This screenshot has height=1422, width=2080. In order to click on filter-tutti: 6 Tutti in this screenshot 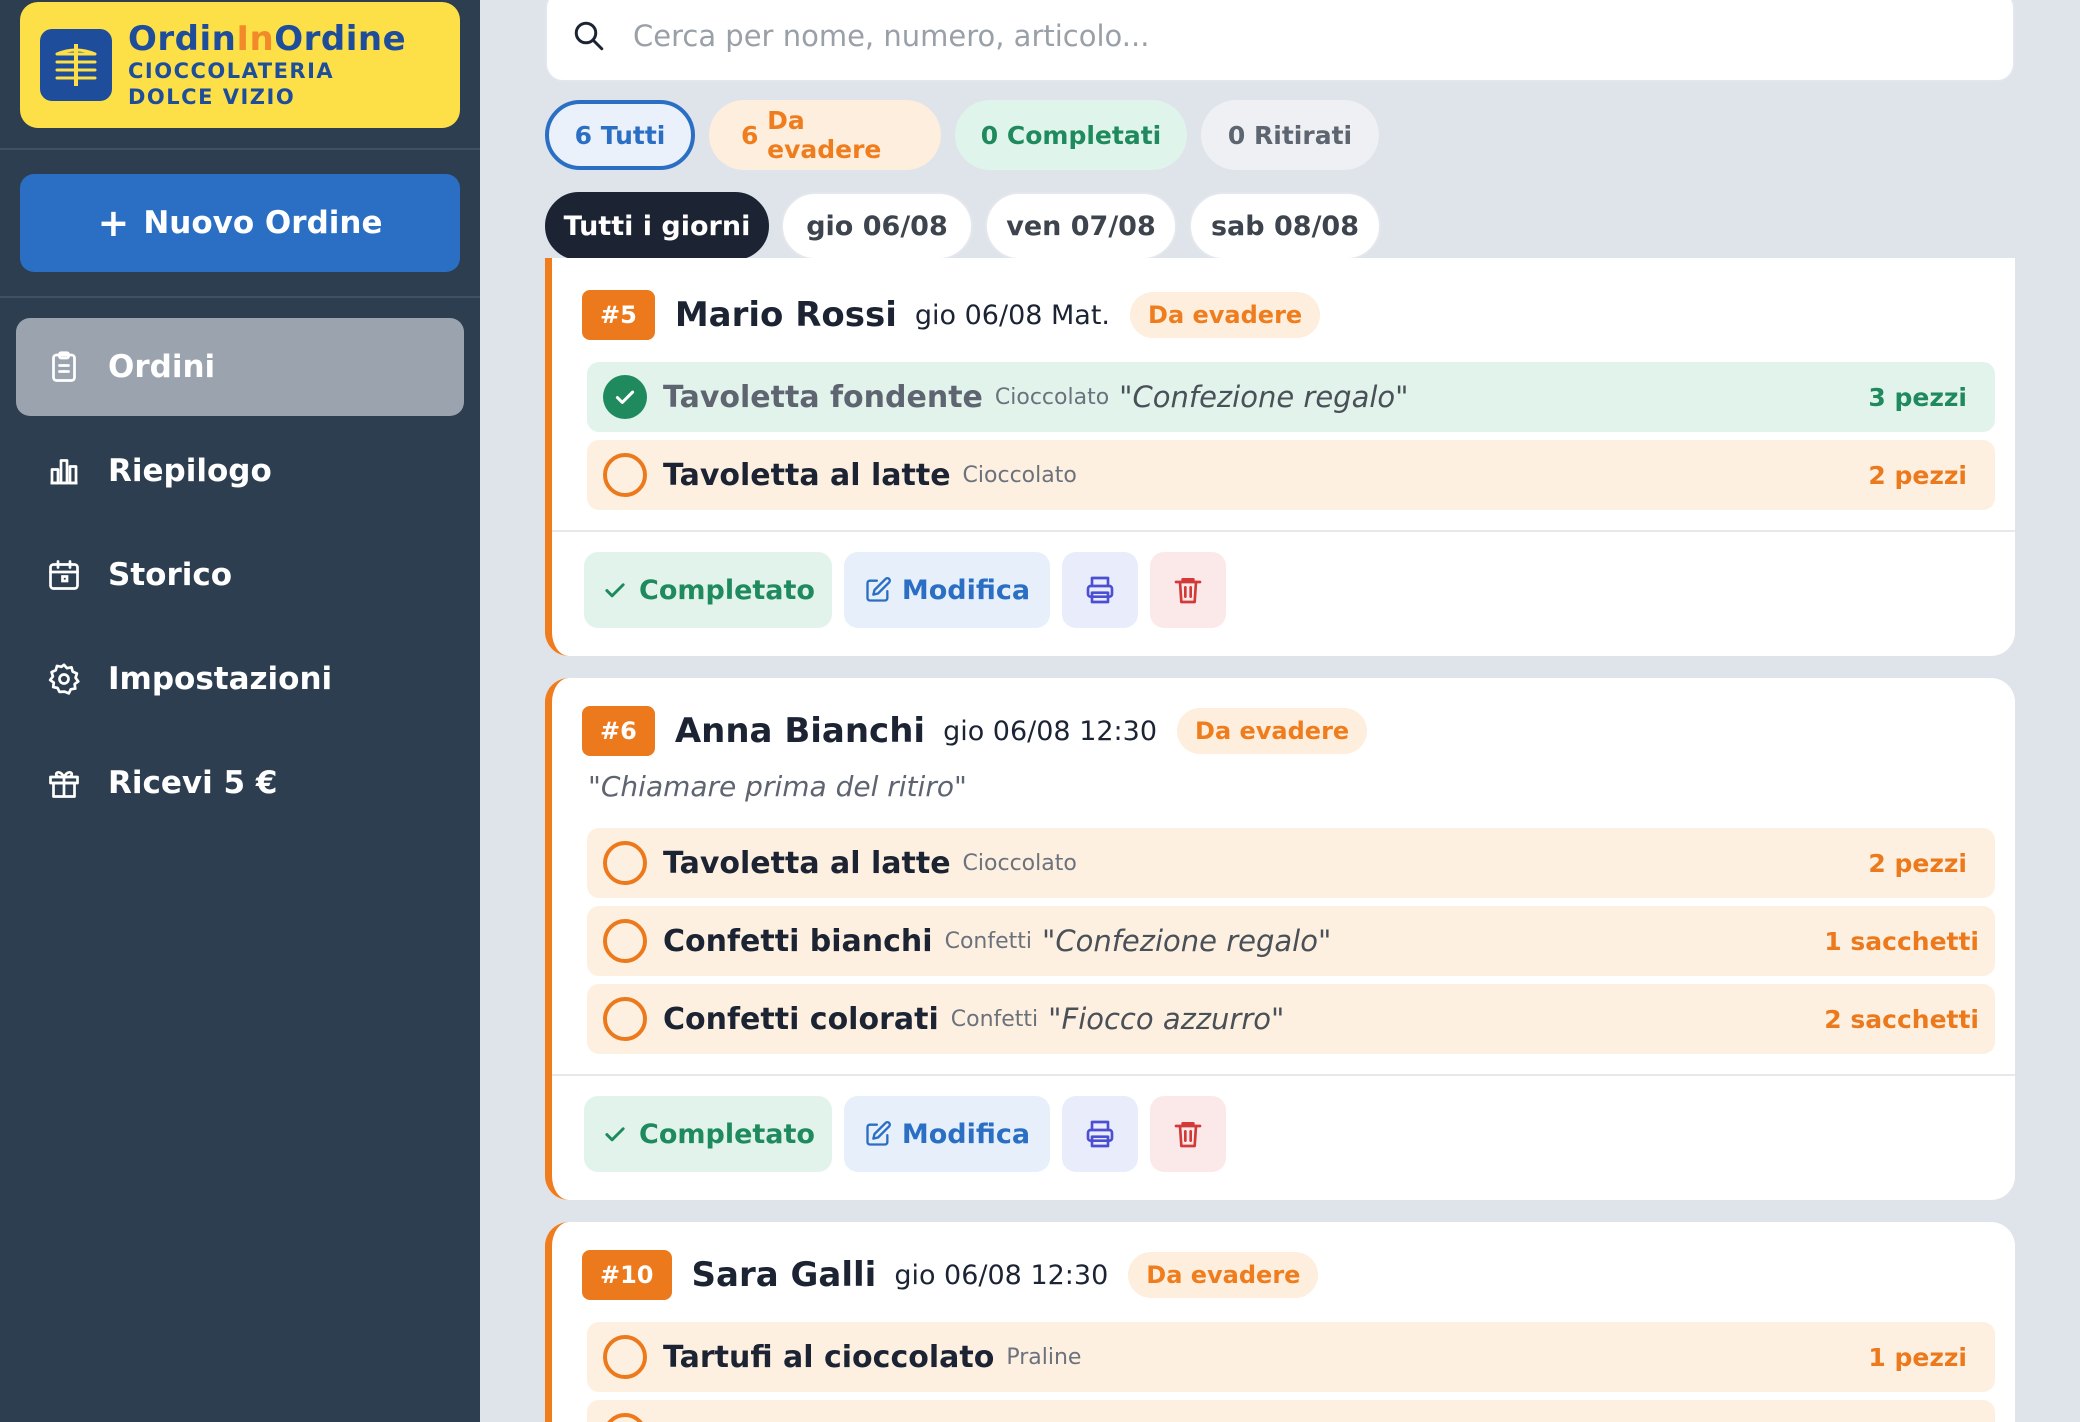, I will do `click(620, 135)`.